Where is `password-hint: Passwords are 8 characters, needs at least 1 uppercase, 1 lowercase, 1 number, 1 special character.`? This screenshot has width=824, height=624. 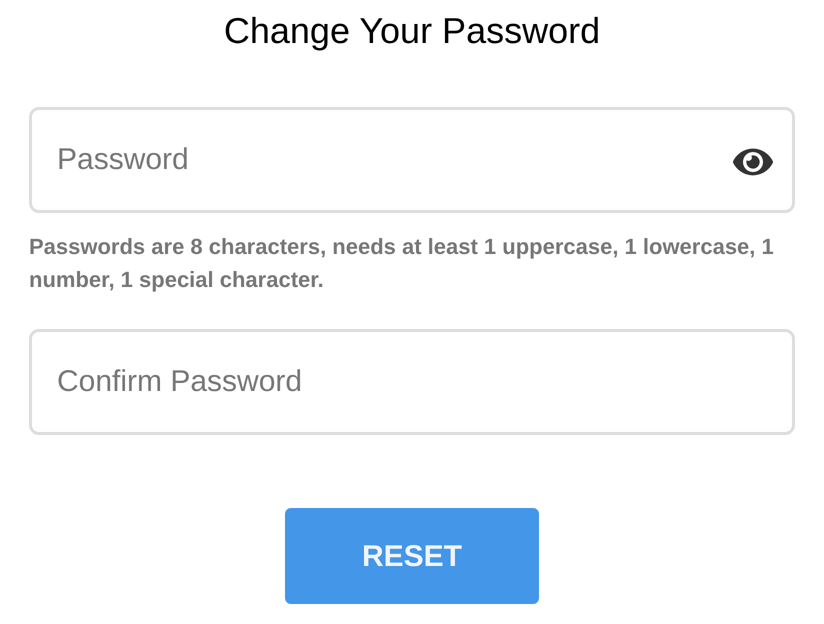 password-hint: Passwords are 8 characters, needs at least 1 uppercase, 1 lowercase, 1 number, 1 special character. is located at coordinates (402, 263).